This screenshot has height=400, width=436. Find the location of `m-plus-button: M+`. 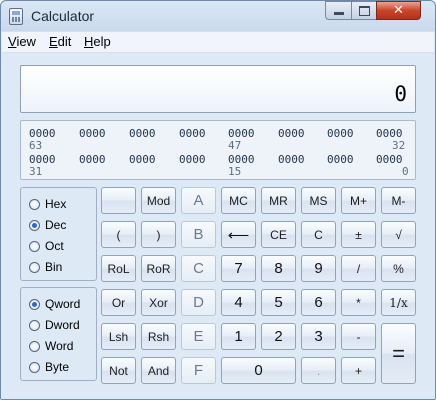

m-plus-button: M+ is located at coordinates (358, 200).